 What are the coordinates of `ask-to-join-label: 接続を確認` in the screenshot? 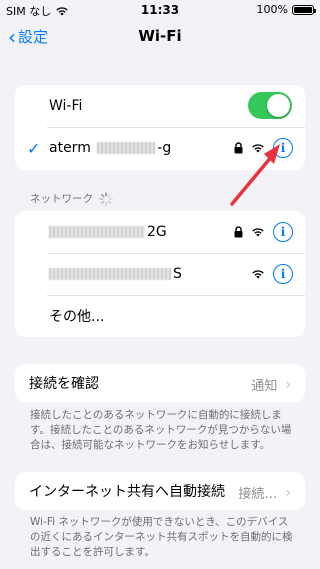 It's located at (64, 384).